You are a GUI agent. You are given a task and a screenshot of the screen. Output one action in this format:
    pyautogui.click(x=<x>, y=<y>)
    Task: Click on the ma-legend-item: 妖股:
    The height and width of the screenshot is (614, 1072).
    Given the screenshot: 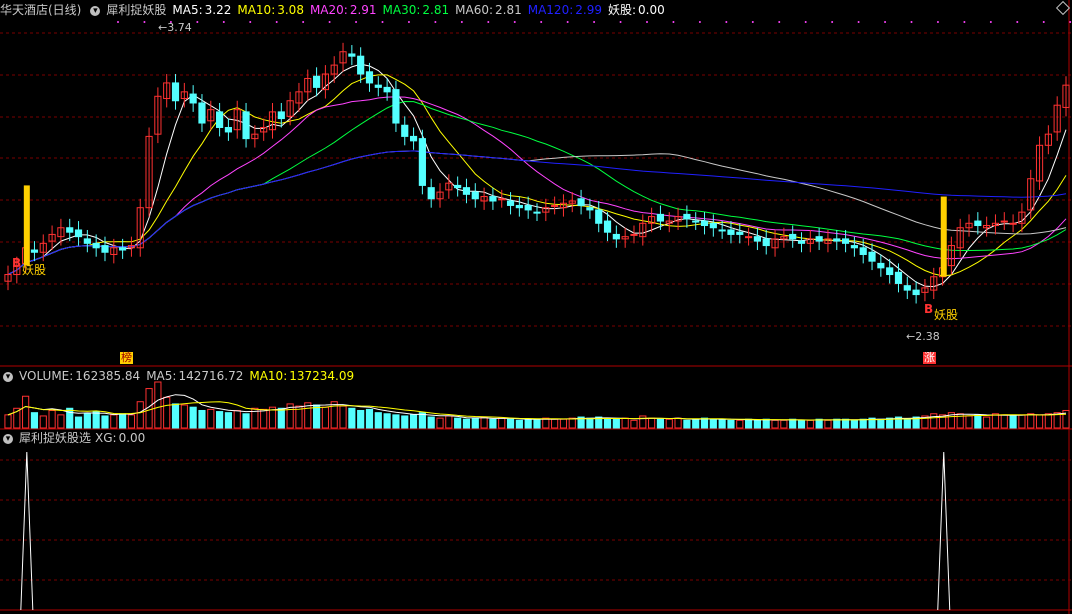 What is the action you would take?
    pyautogui.click(x=622, y=10)
    